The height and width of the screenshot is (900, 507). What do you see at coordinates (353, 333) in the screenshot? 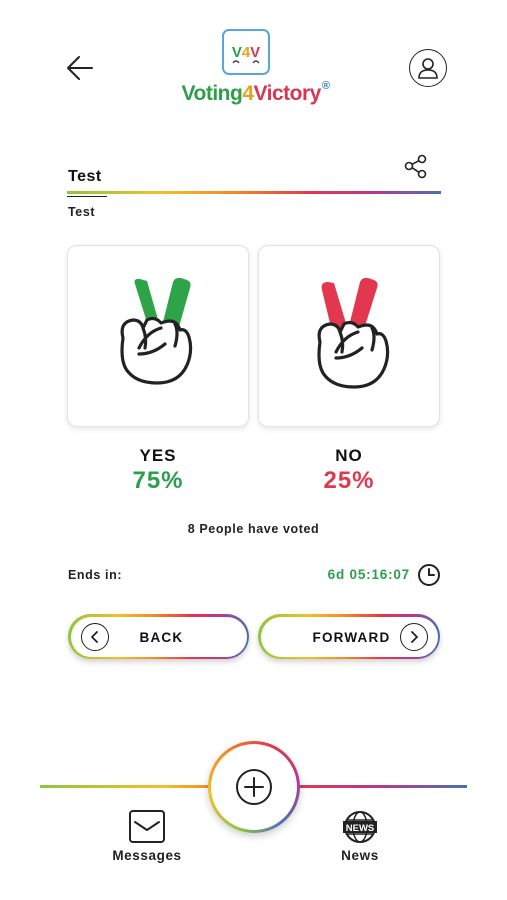
I see `peace-hand-no-icon` at bounding box center [353, 333].